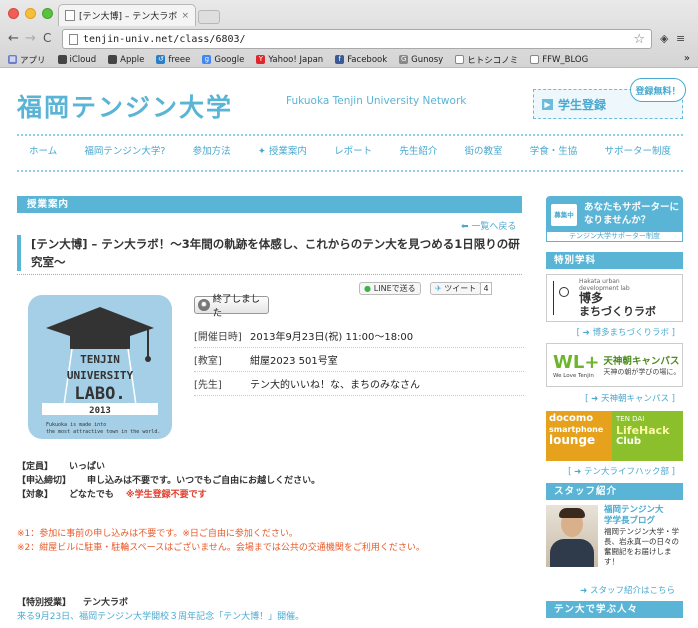 Image resolution: width=698 pixels, height=628 pixels. What do you see at coordinates (209, 17) in the screenshot?
I see `new-tab-button` at bounding box center [209, 17].